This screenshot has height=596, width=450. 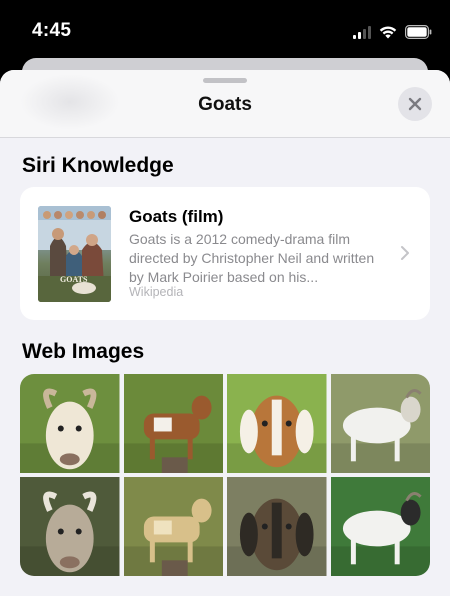 What do you see at coordinates (405, 253) in the screenshot?
I see `chevron-right-icon` at bounding box center [405, 253].